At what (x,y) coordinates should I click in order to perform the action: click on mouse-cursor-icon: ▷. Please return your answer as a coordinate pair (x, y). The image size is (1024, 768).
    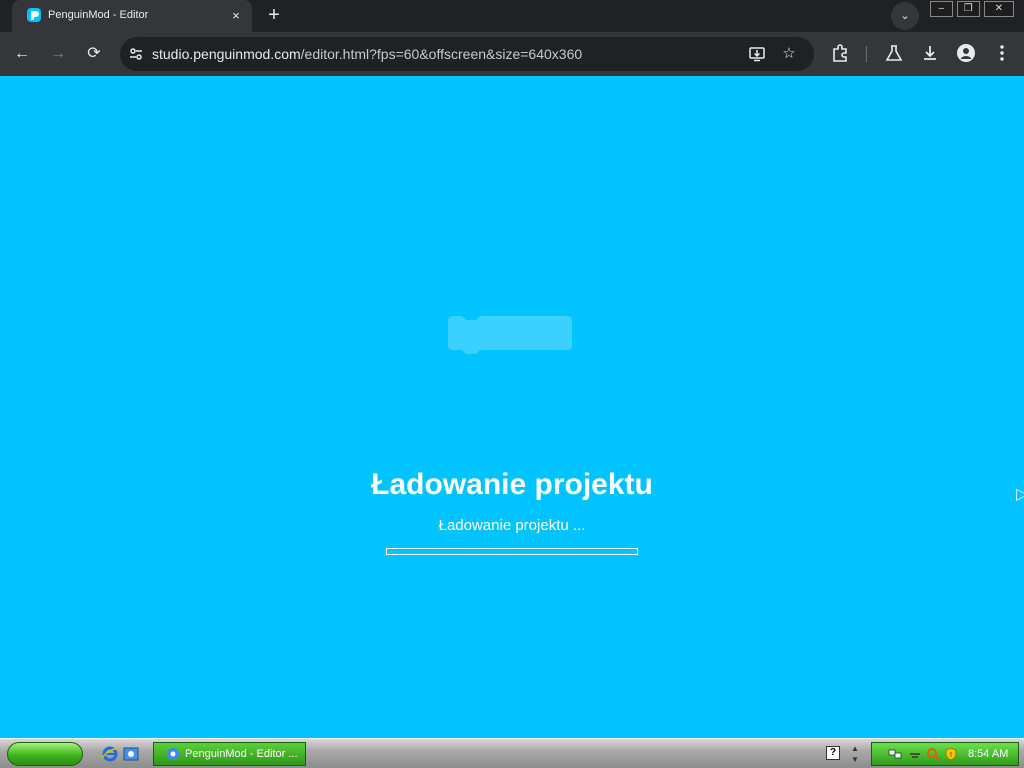
    Looking at the image, I should click on (1020, 494).